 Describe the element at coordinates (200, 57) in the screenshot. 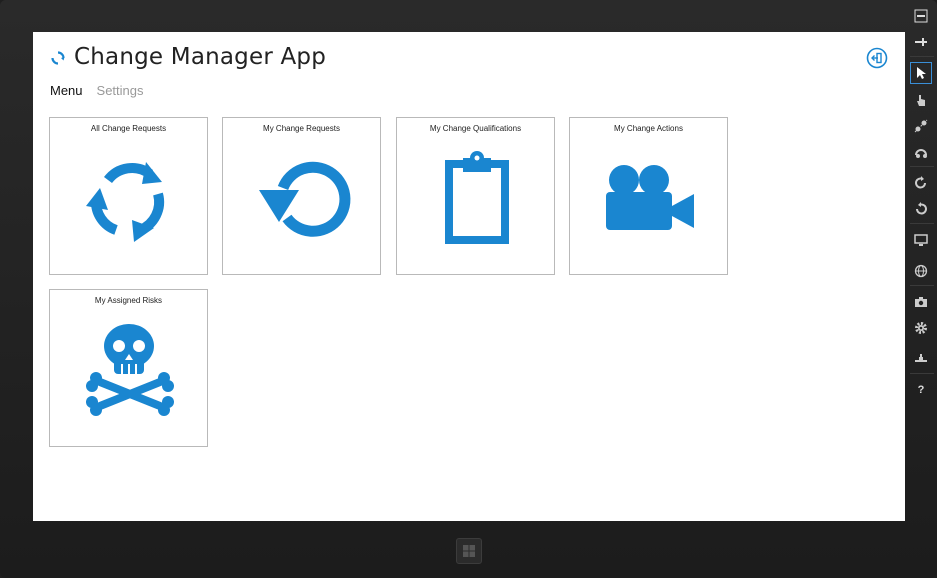

I see `app-title: Change Manager App` at that location.